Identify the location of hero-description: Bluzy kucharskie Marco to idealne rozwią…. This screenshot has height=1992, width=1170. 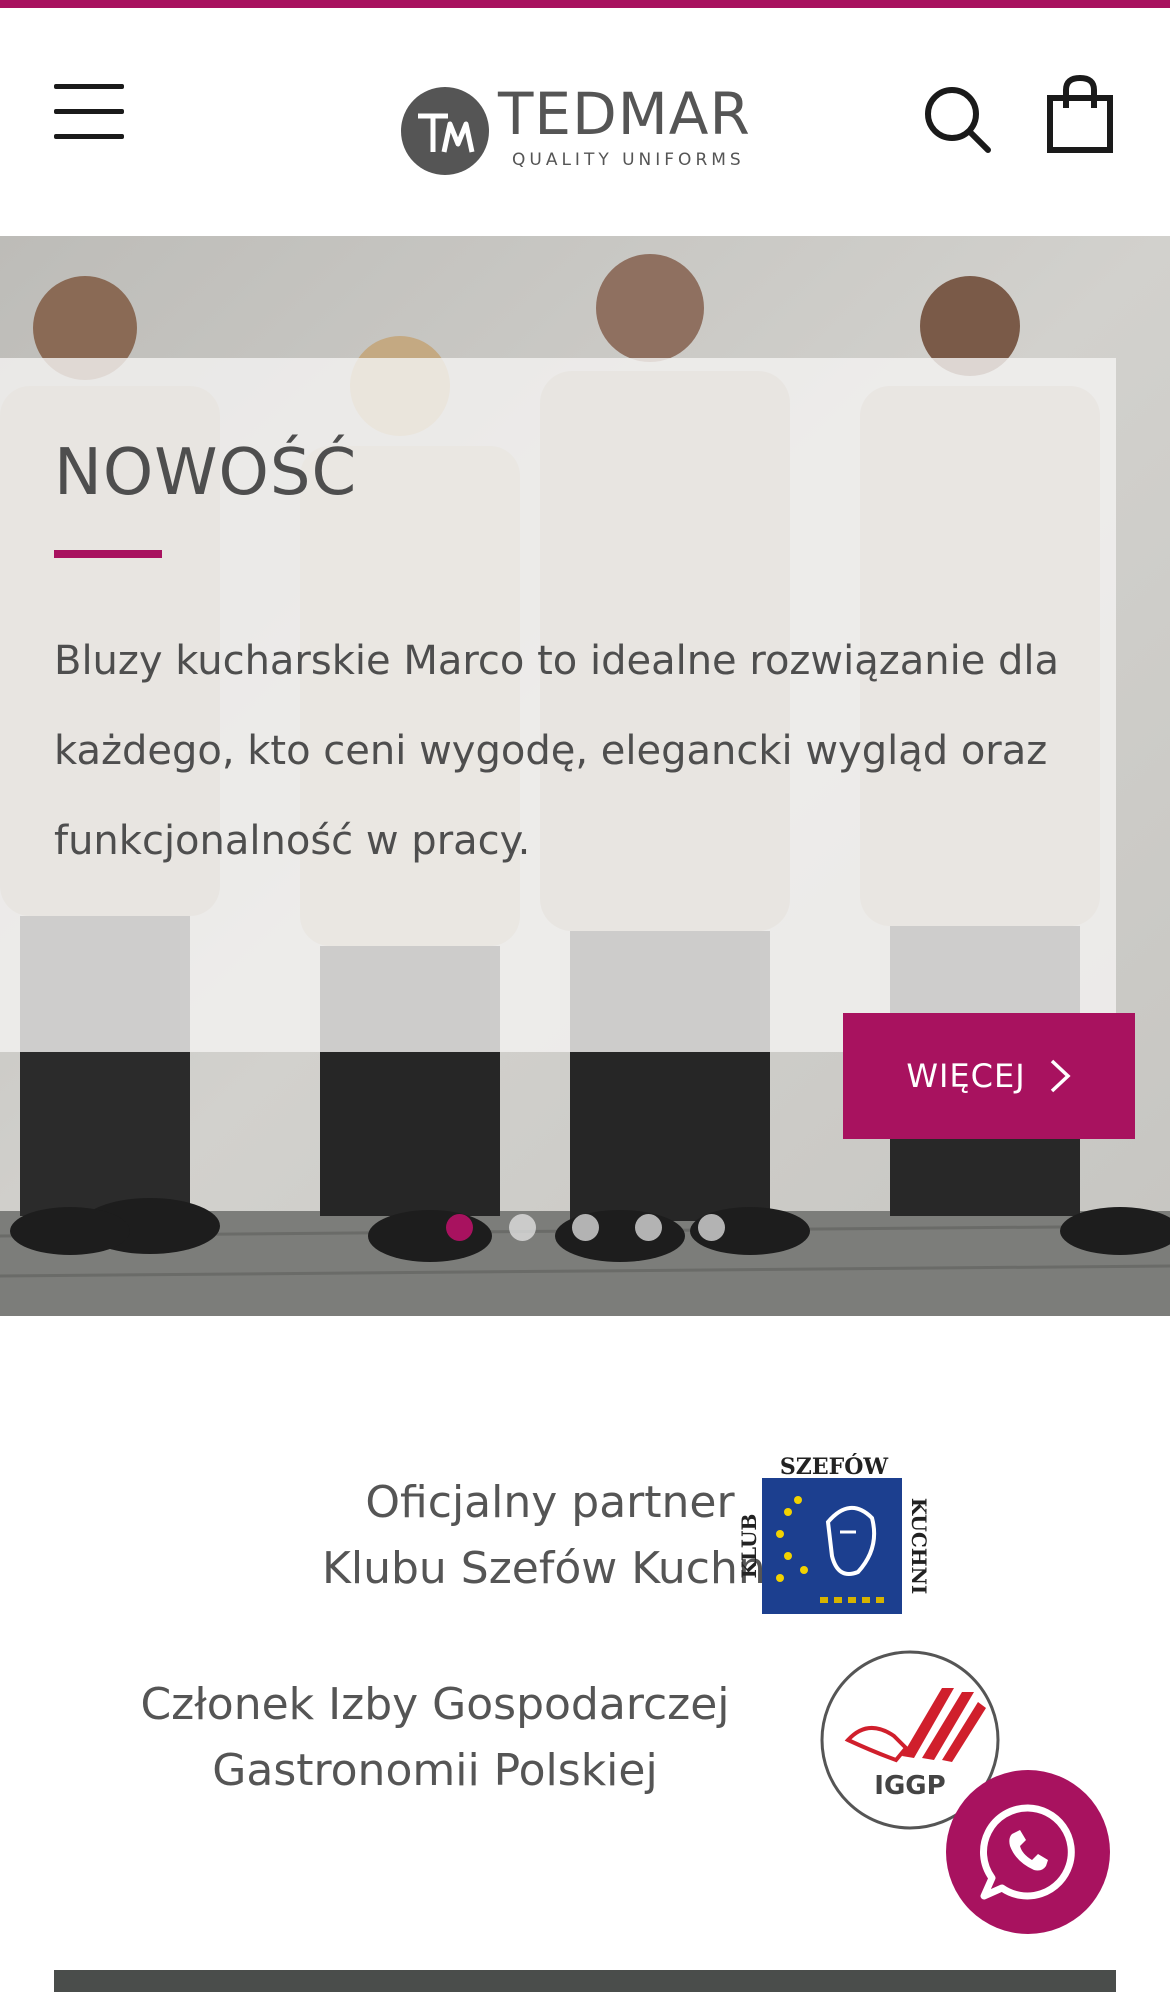
(557, 751).